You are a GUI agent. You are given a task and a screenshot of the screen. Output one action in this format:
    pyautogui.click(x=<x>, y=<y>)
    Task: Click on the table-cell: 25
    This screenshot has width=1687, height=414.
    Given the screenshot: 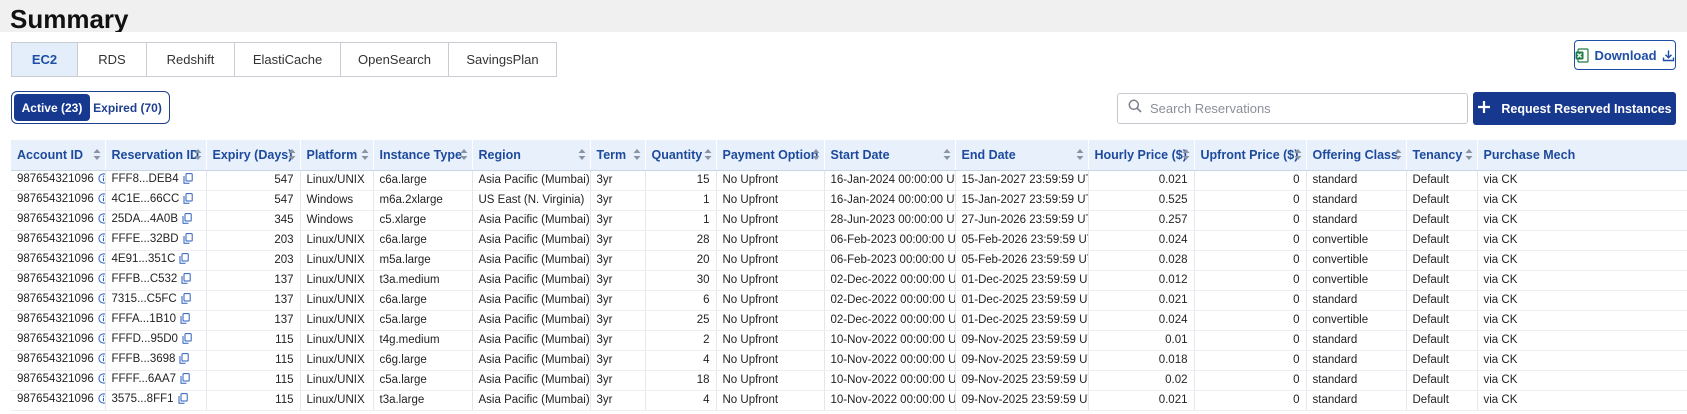 What is the action you would take?
    pyautogui.click(x=681, y=320)
    